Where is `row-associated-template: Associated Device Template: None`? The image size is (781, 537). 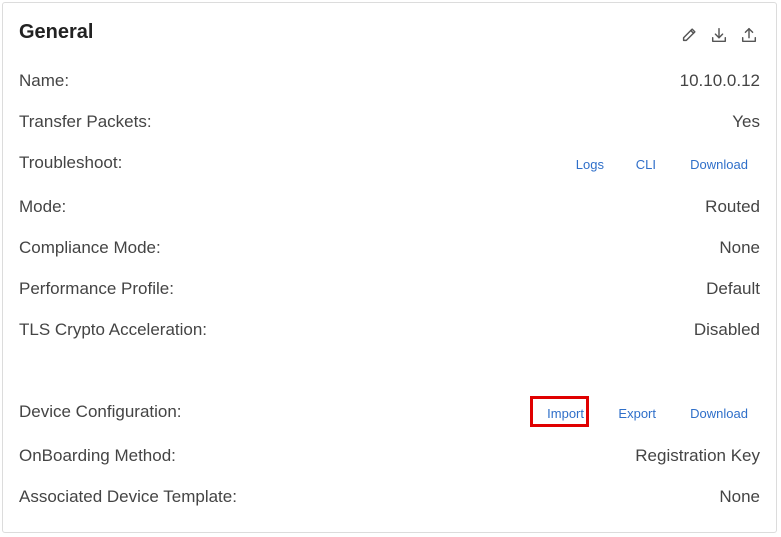
row-associated-template: Associated Device Template: None is located at coordinates (389, 498).